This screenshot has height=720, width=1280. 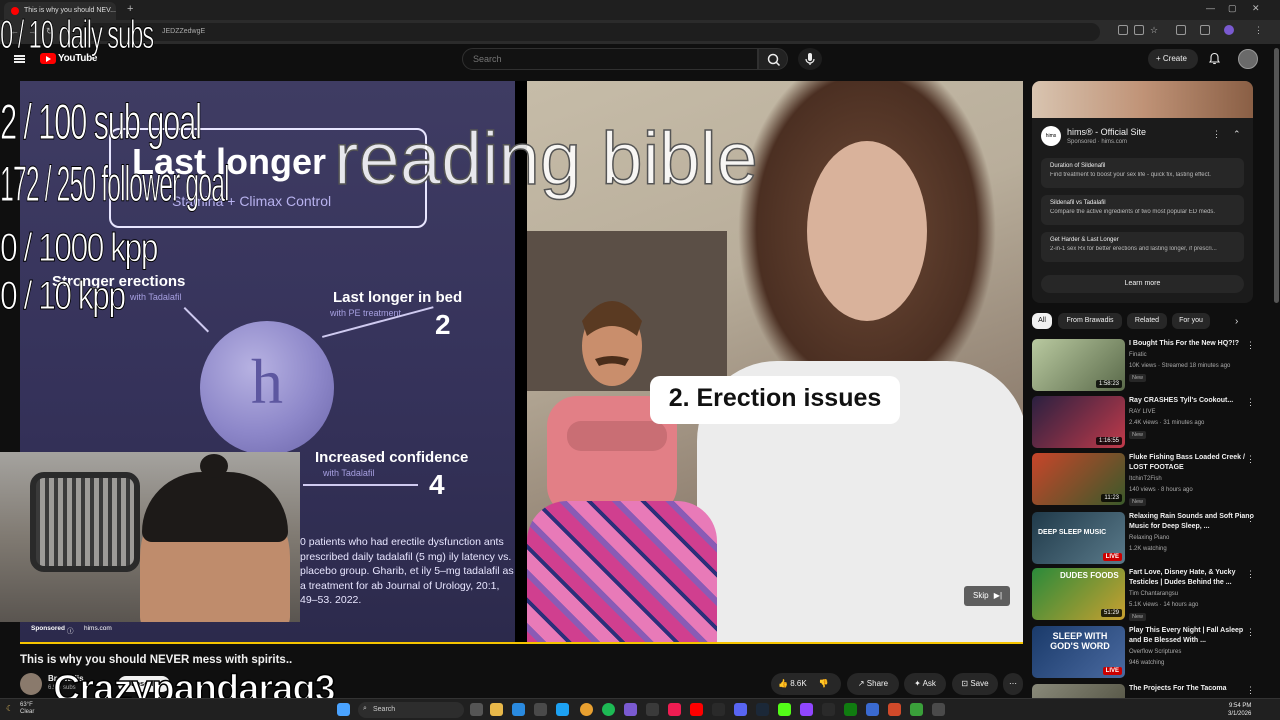 I want to click on windows-start-icon, so click(x=343, y=709).